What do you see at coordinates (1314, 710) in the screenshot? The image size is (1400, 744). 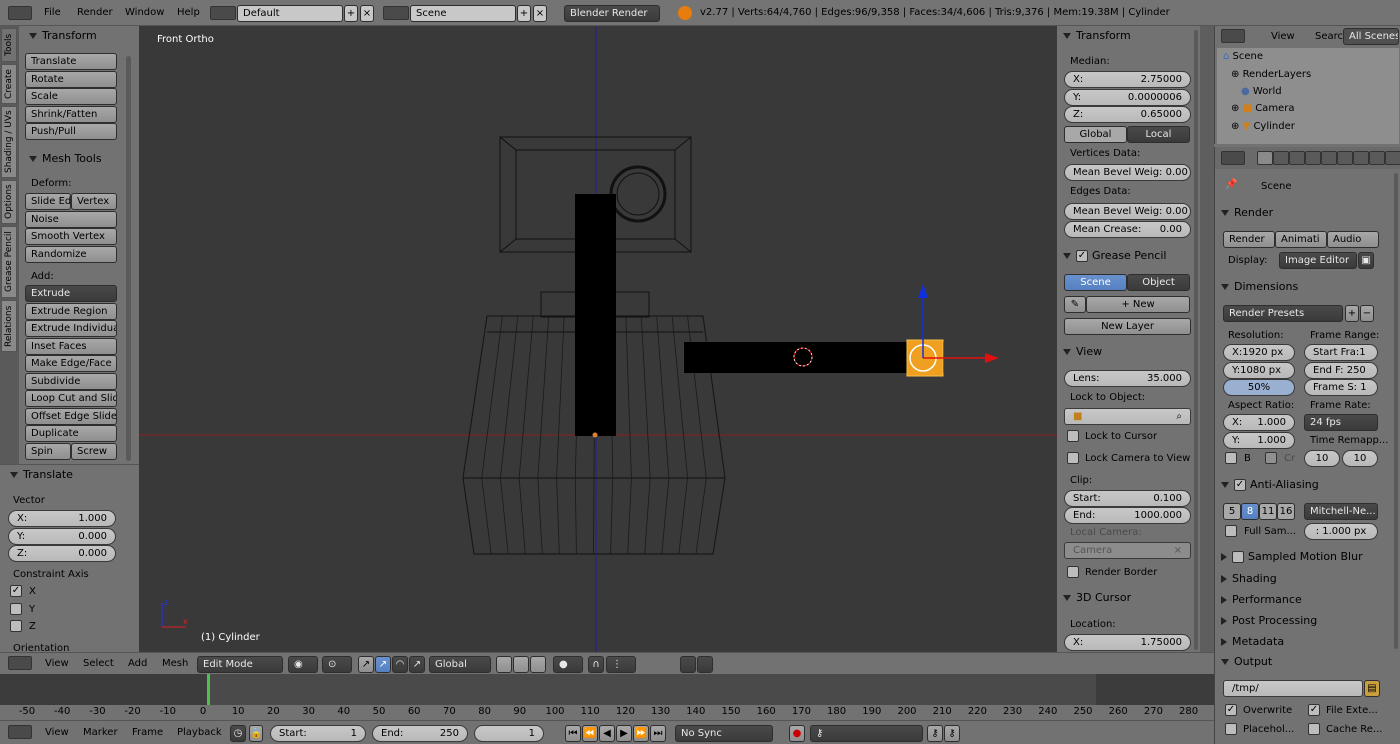 I see `file-extensions-checkbox: ✓` at bounding box center [1314, 710].